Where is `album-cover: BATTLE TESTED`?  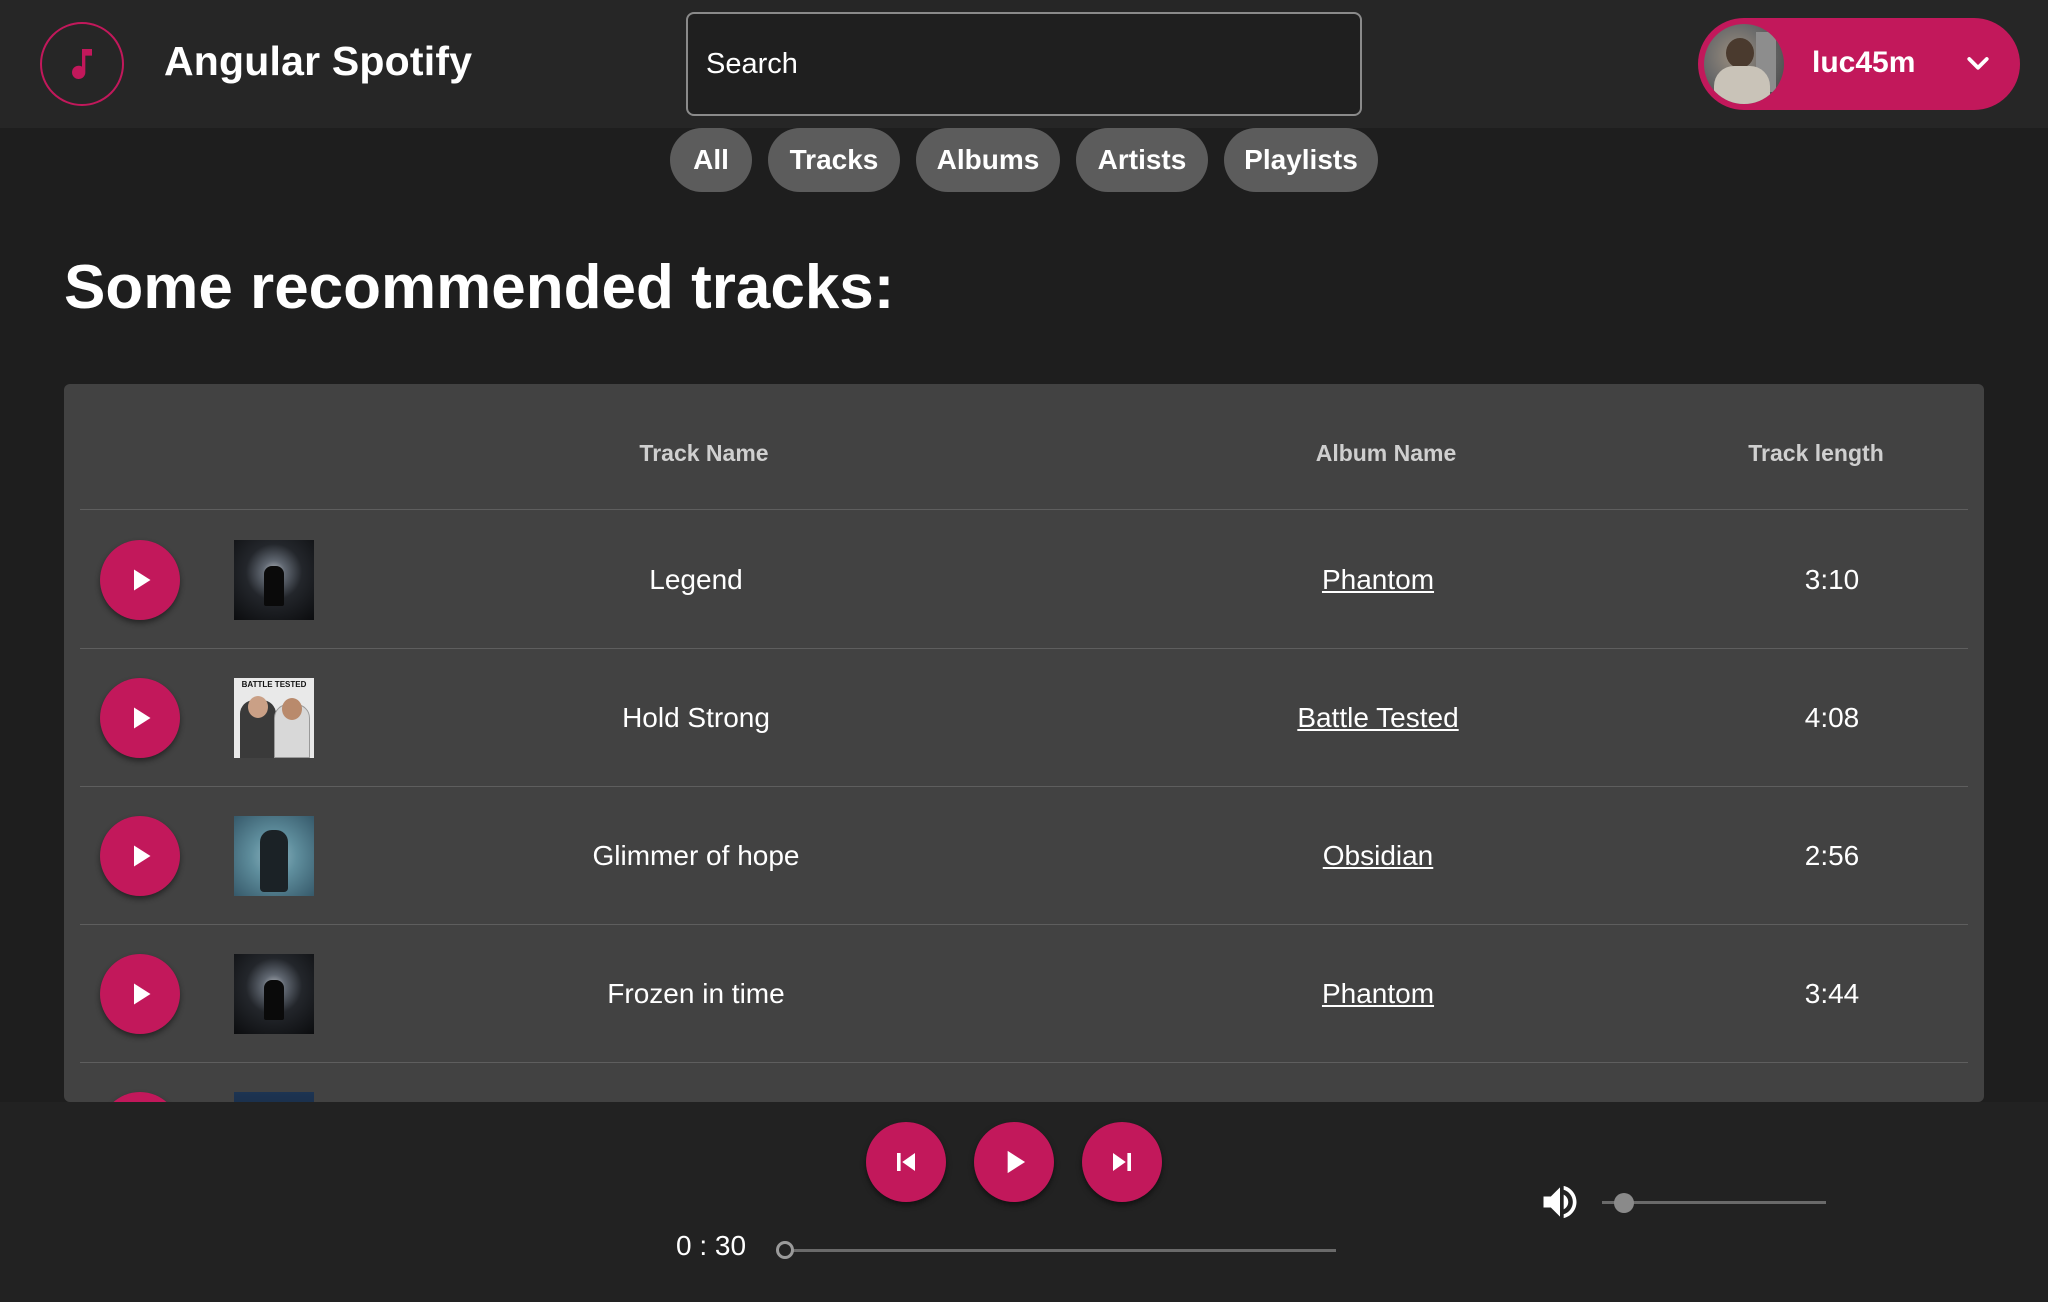 album-cover: BATTLE TESTED is located at coordinates (274, 718).